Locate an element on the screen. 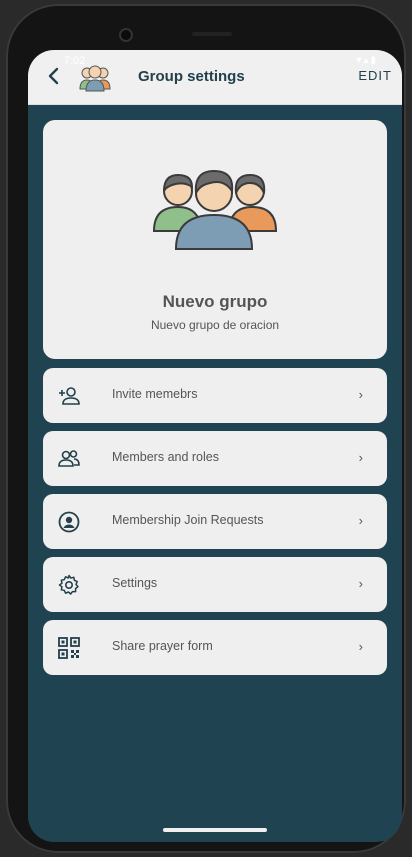 Image resolution: width=412 pixels, height=857 pixels. status-bar: 7:02 ▾▴▮ is located at coordinates (215, 62).